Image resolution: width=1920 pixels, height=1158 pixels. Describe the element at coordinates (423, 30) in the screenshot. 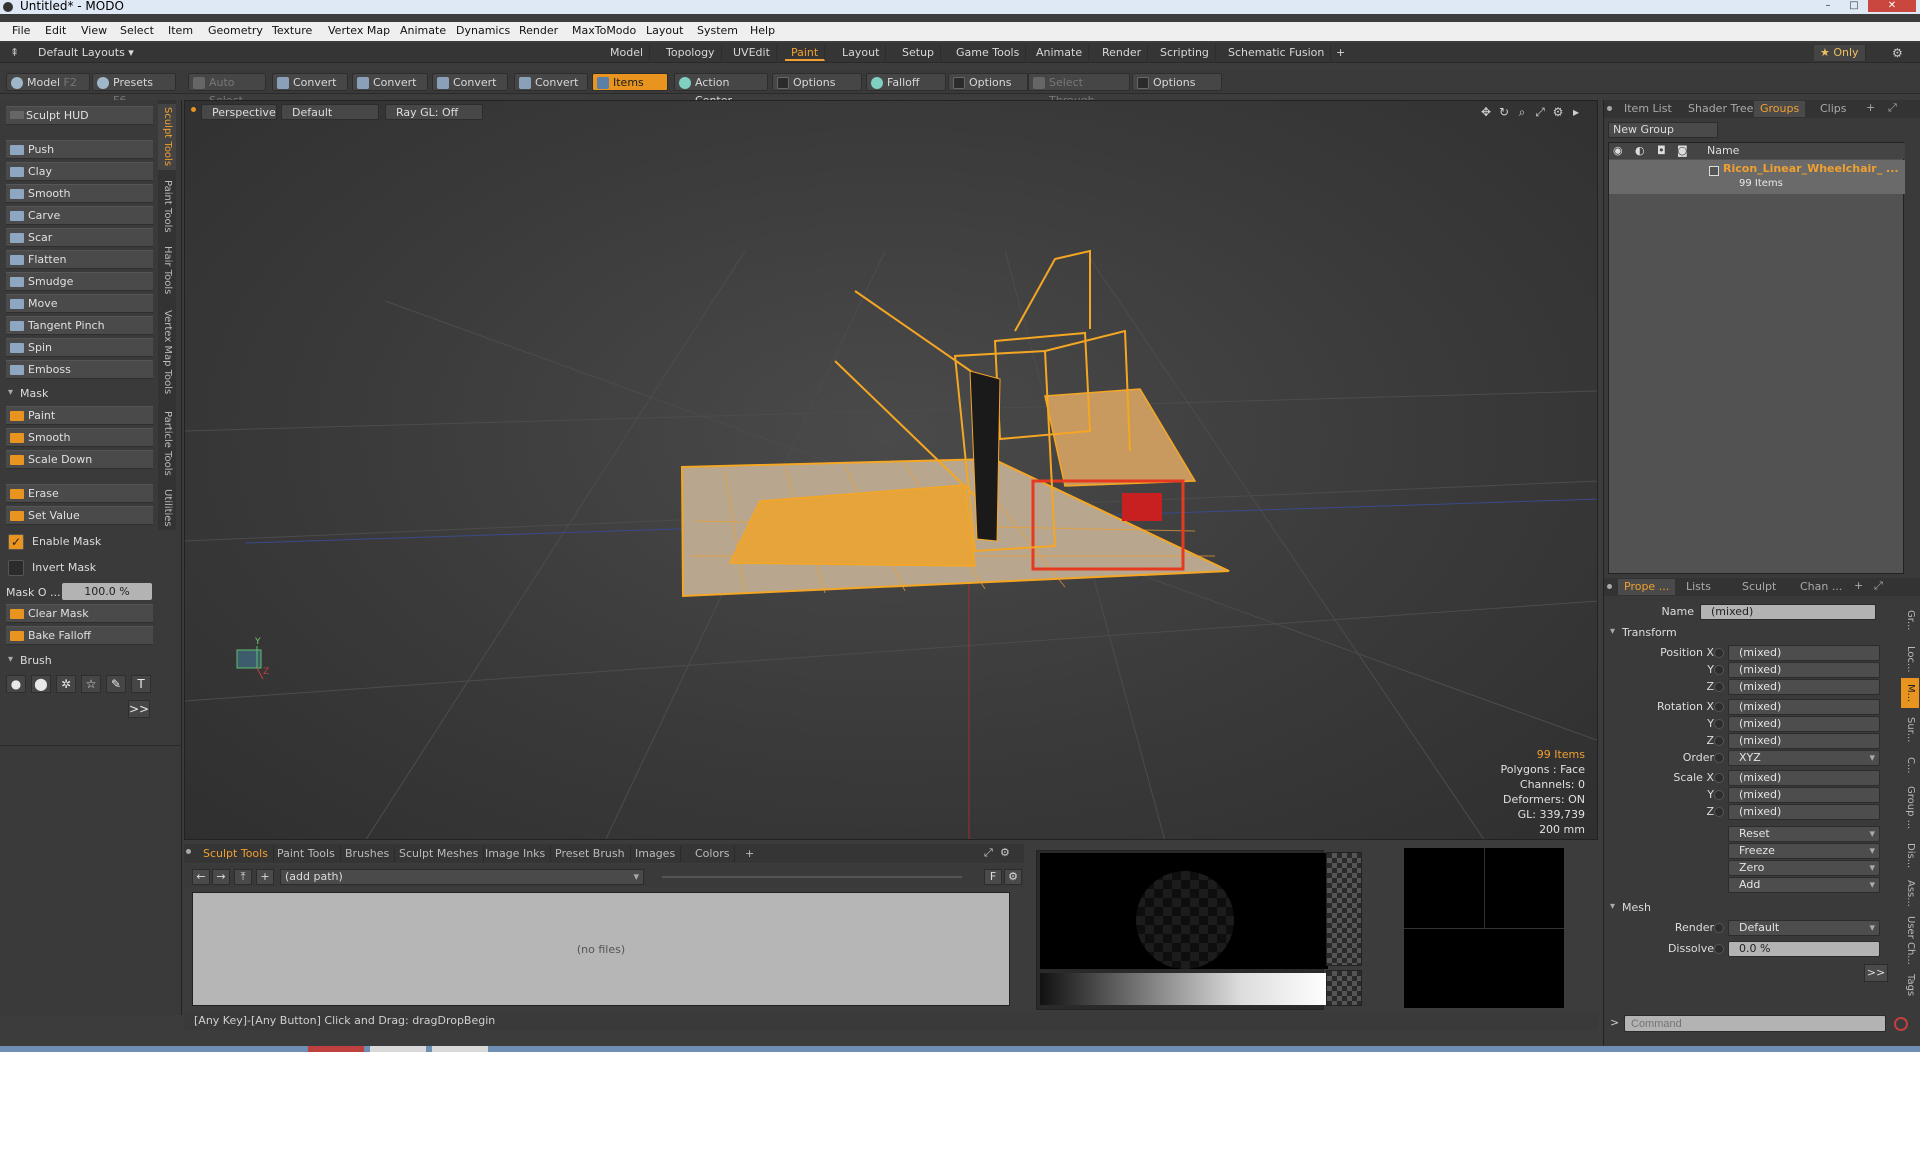

I see `menu-animate: Animate` at that location.